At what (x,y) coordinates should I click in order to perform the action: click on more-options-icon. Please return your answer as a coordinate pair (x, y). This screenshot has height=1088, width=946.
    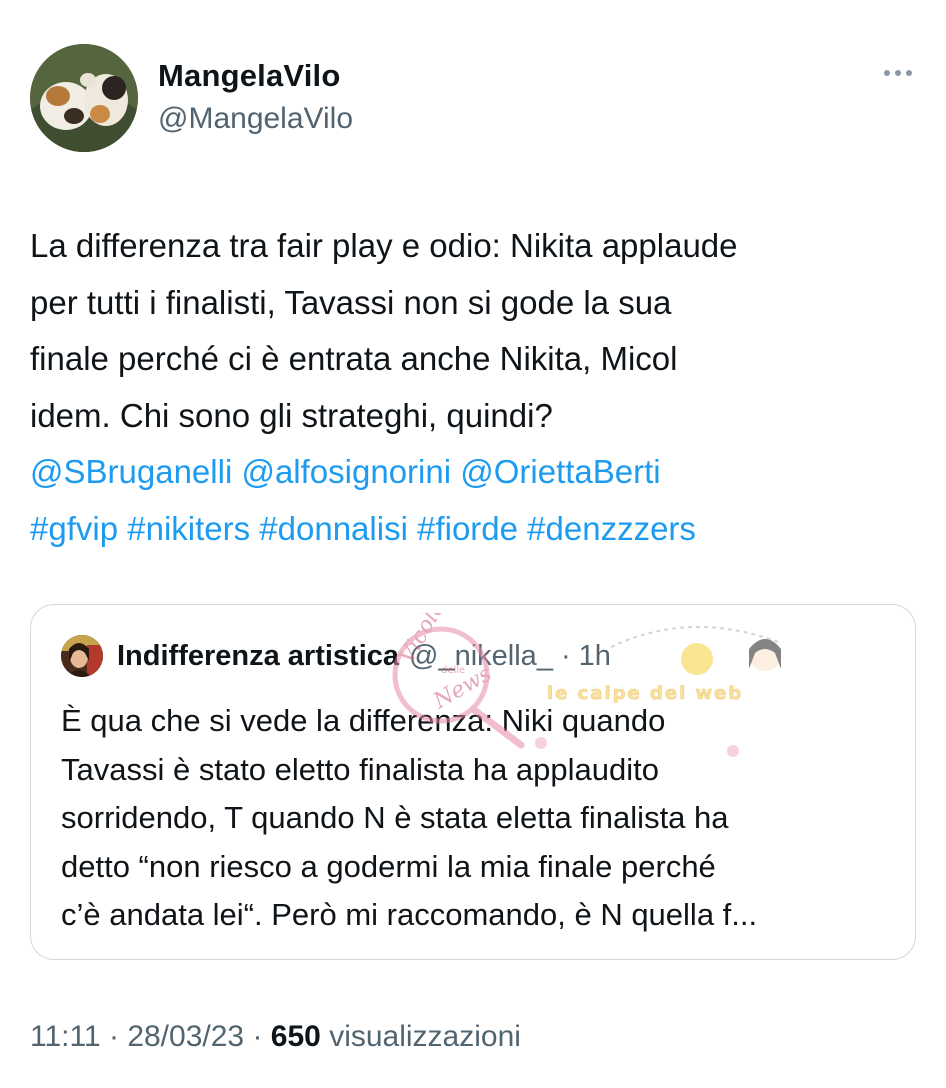
    Looking at the image, I should click on (898, 73).